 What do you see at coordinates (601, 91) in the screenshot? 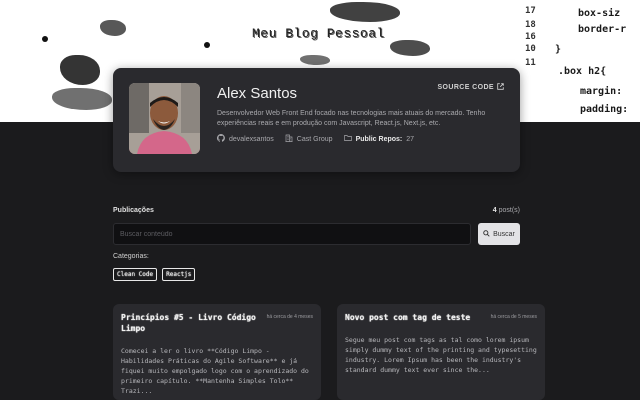
I see `code-line: margin:` at bounding box center [601, 91].